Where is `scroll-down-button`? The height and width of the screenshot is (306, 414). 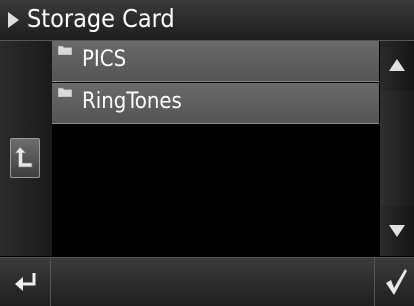
scroll-down-button is located at coordinates (397, 232).